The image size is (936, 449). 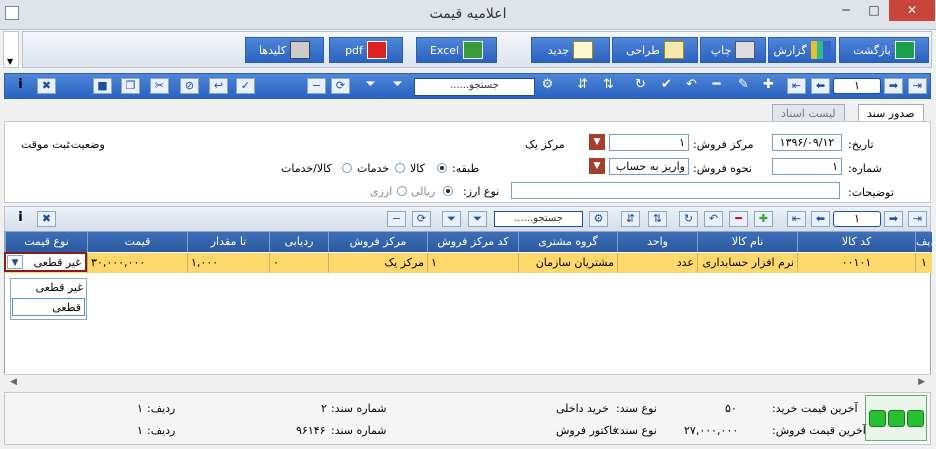 What do you see at coordinates (649, 142) in the screenshot?
I see `sales-center-field: ۱` at bounding box center [649, 142].